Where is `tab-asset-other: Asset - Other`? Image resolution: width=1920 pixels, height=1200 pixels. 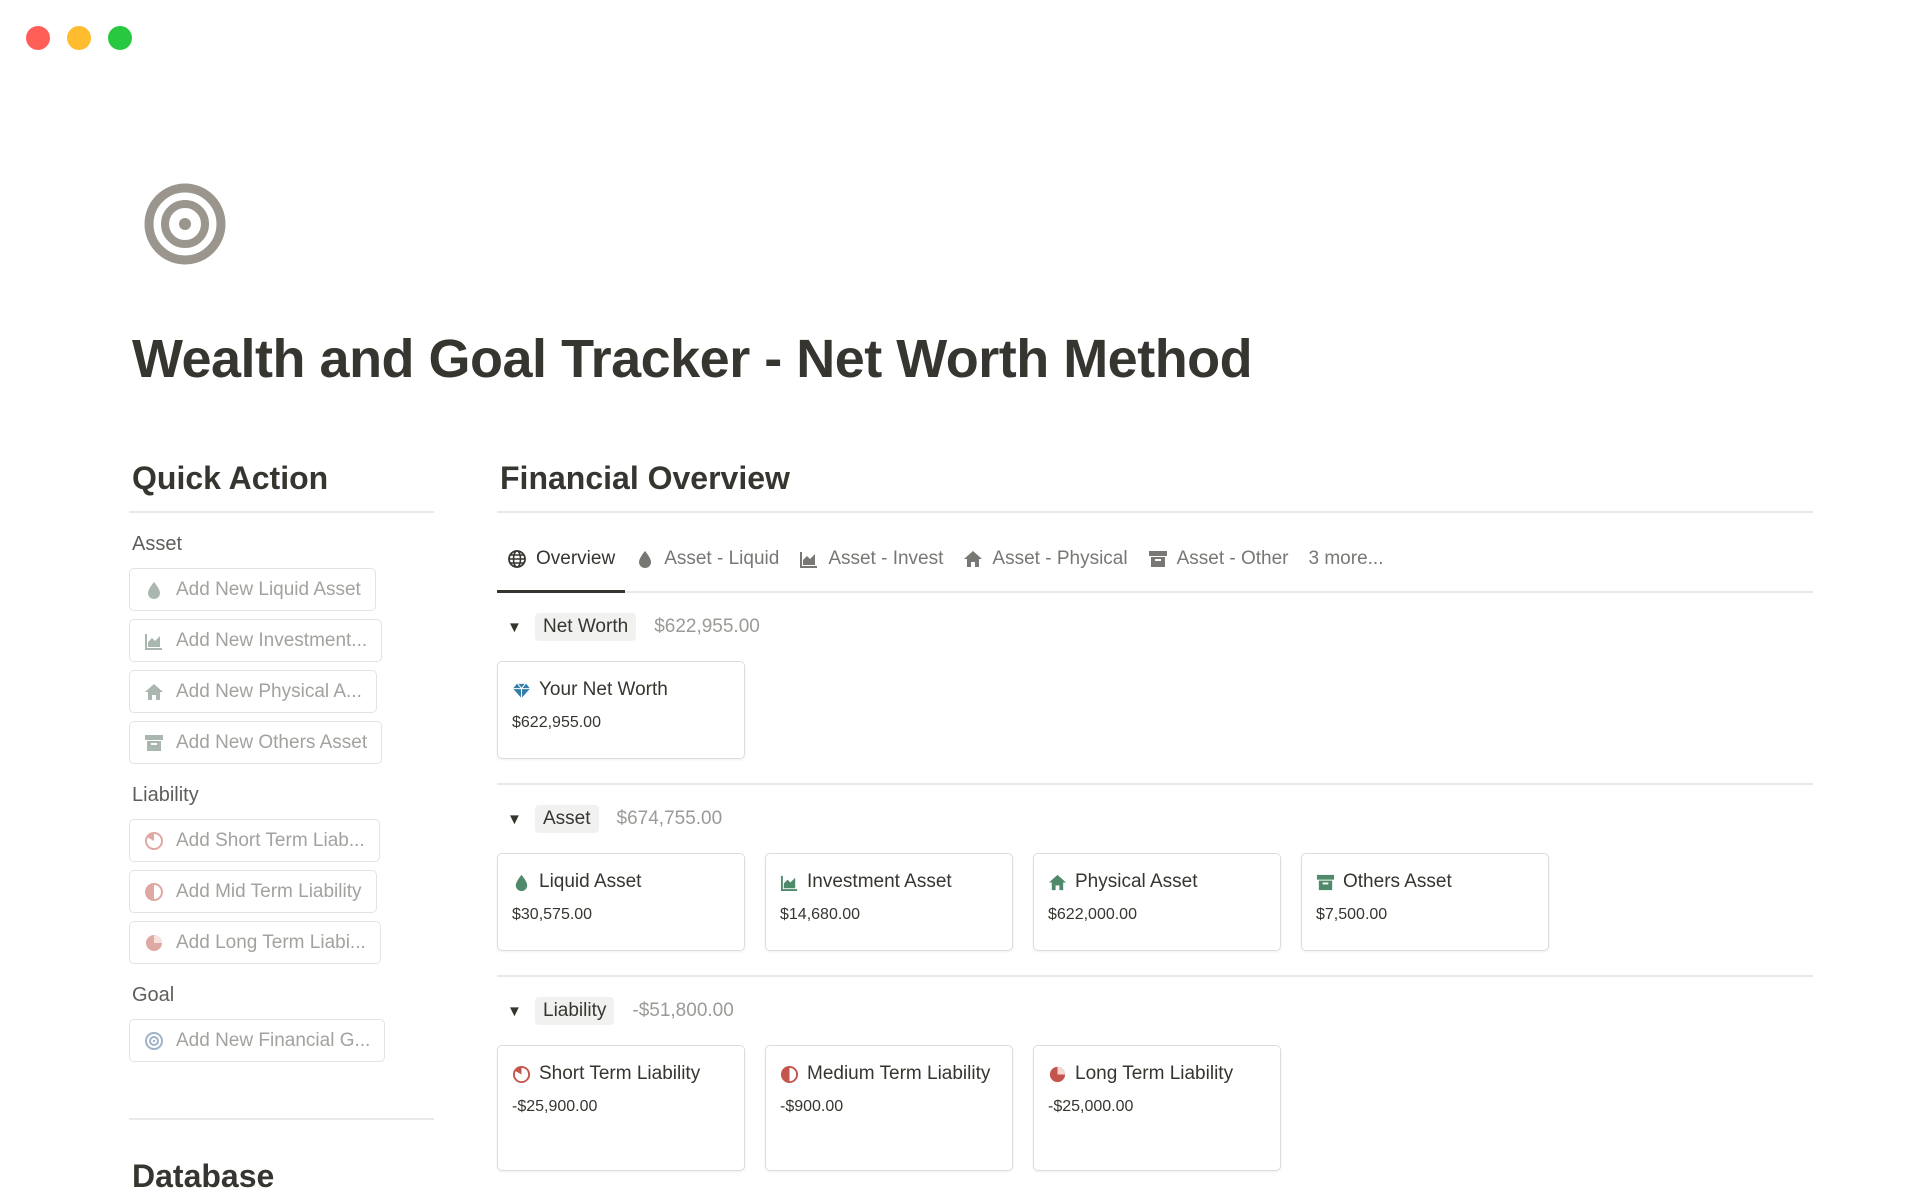 tab-asset-other: Asset - Other is located at coordinates (1218, 559).